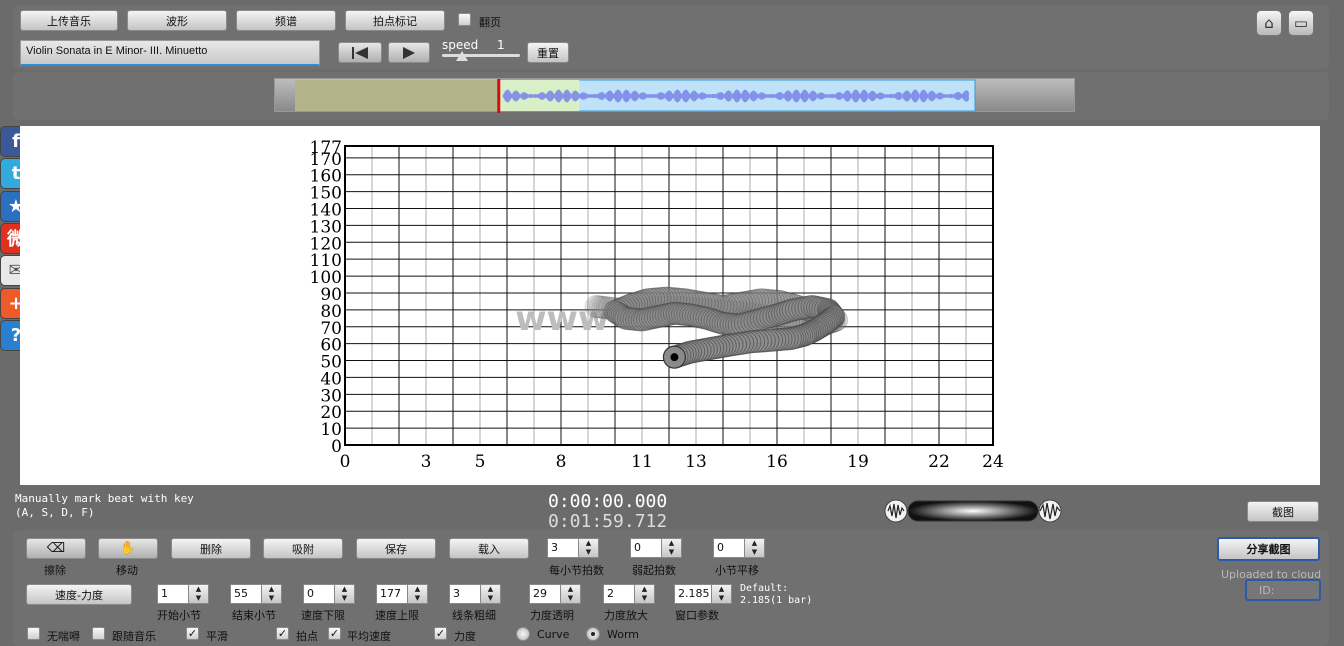 The image size is (1344, 646). What do you see at coordinates (282, 633) in the screenshot?
I see `beat-point-checkbox: ✓` at bounding box center [282, 633].